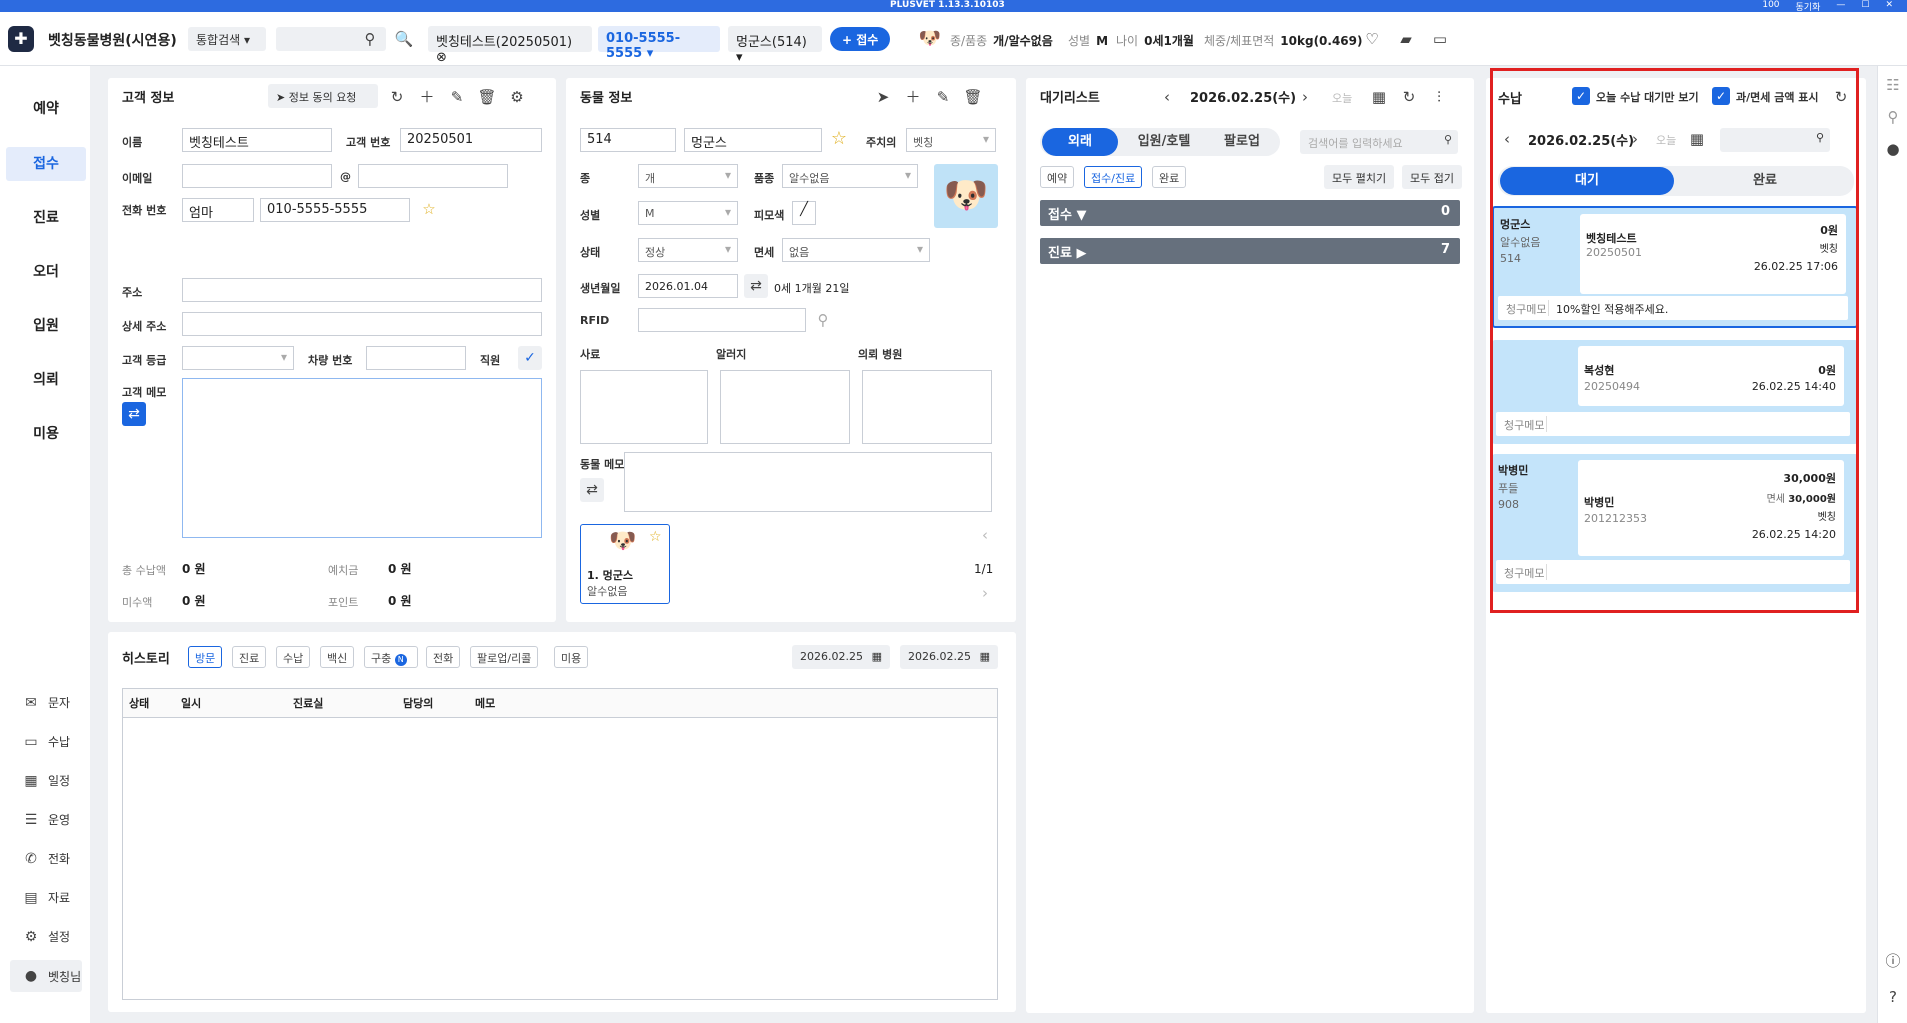  Describe the element at coordinates (1242, 142) in the screenshot. I see `tab-followup: 팔로업` at that location.